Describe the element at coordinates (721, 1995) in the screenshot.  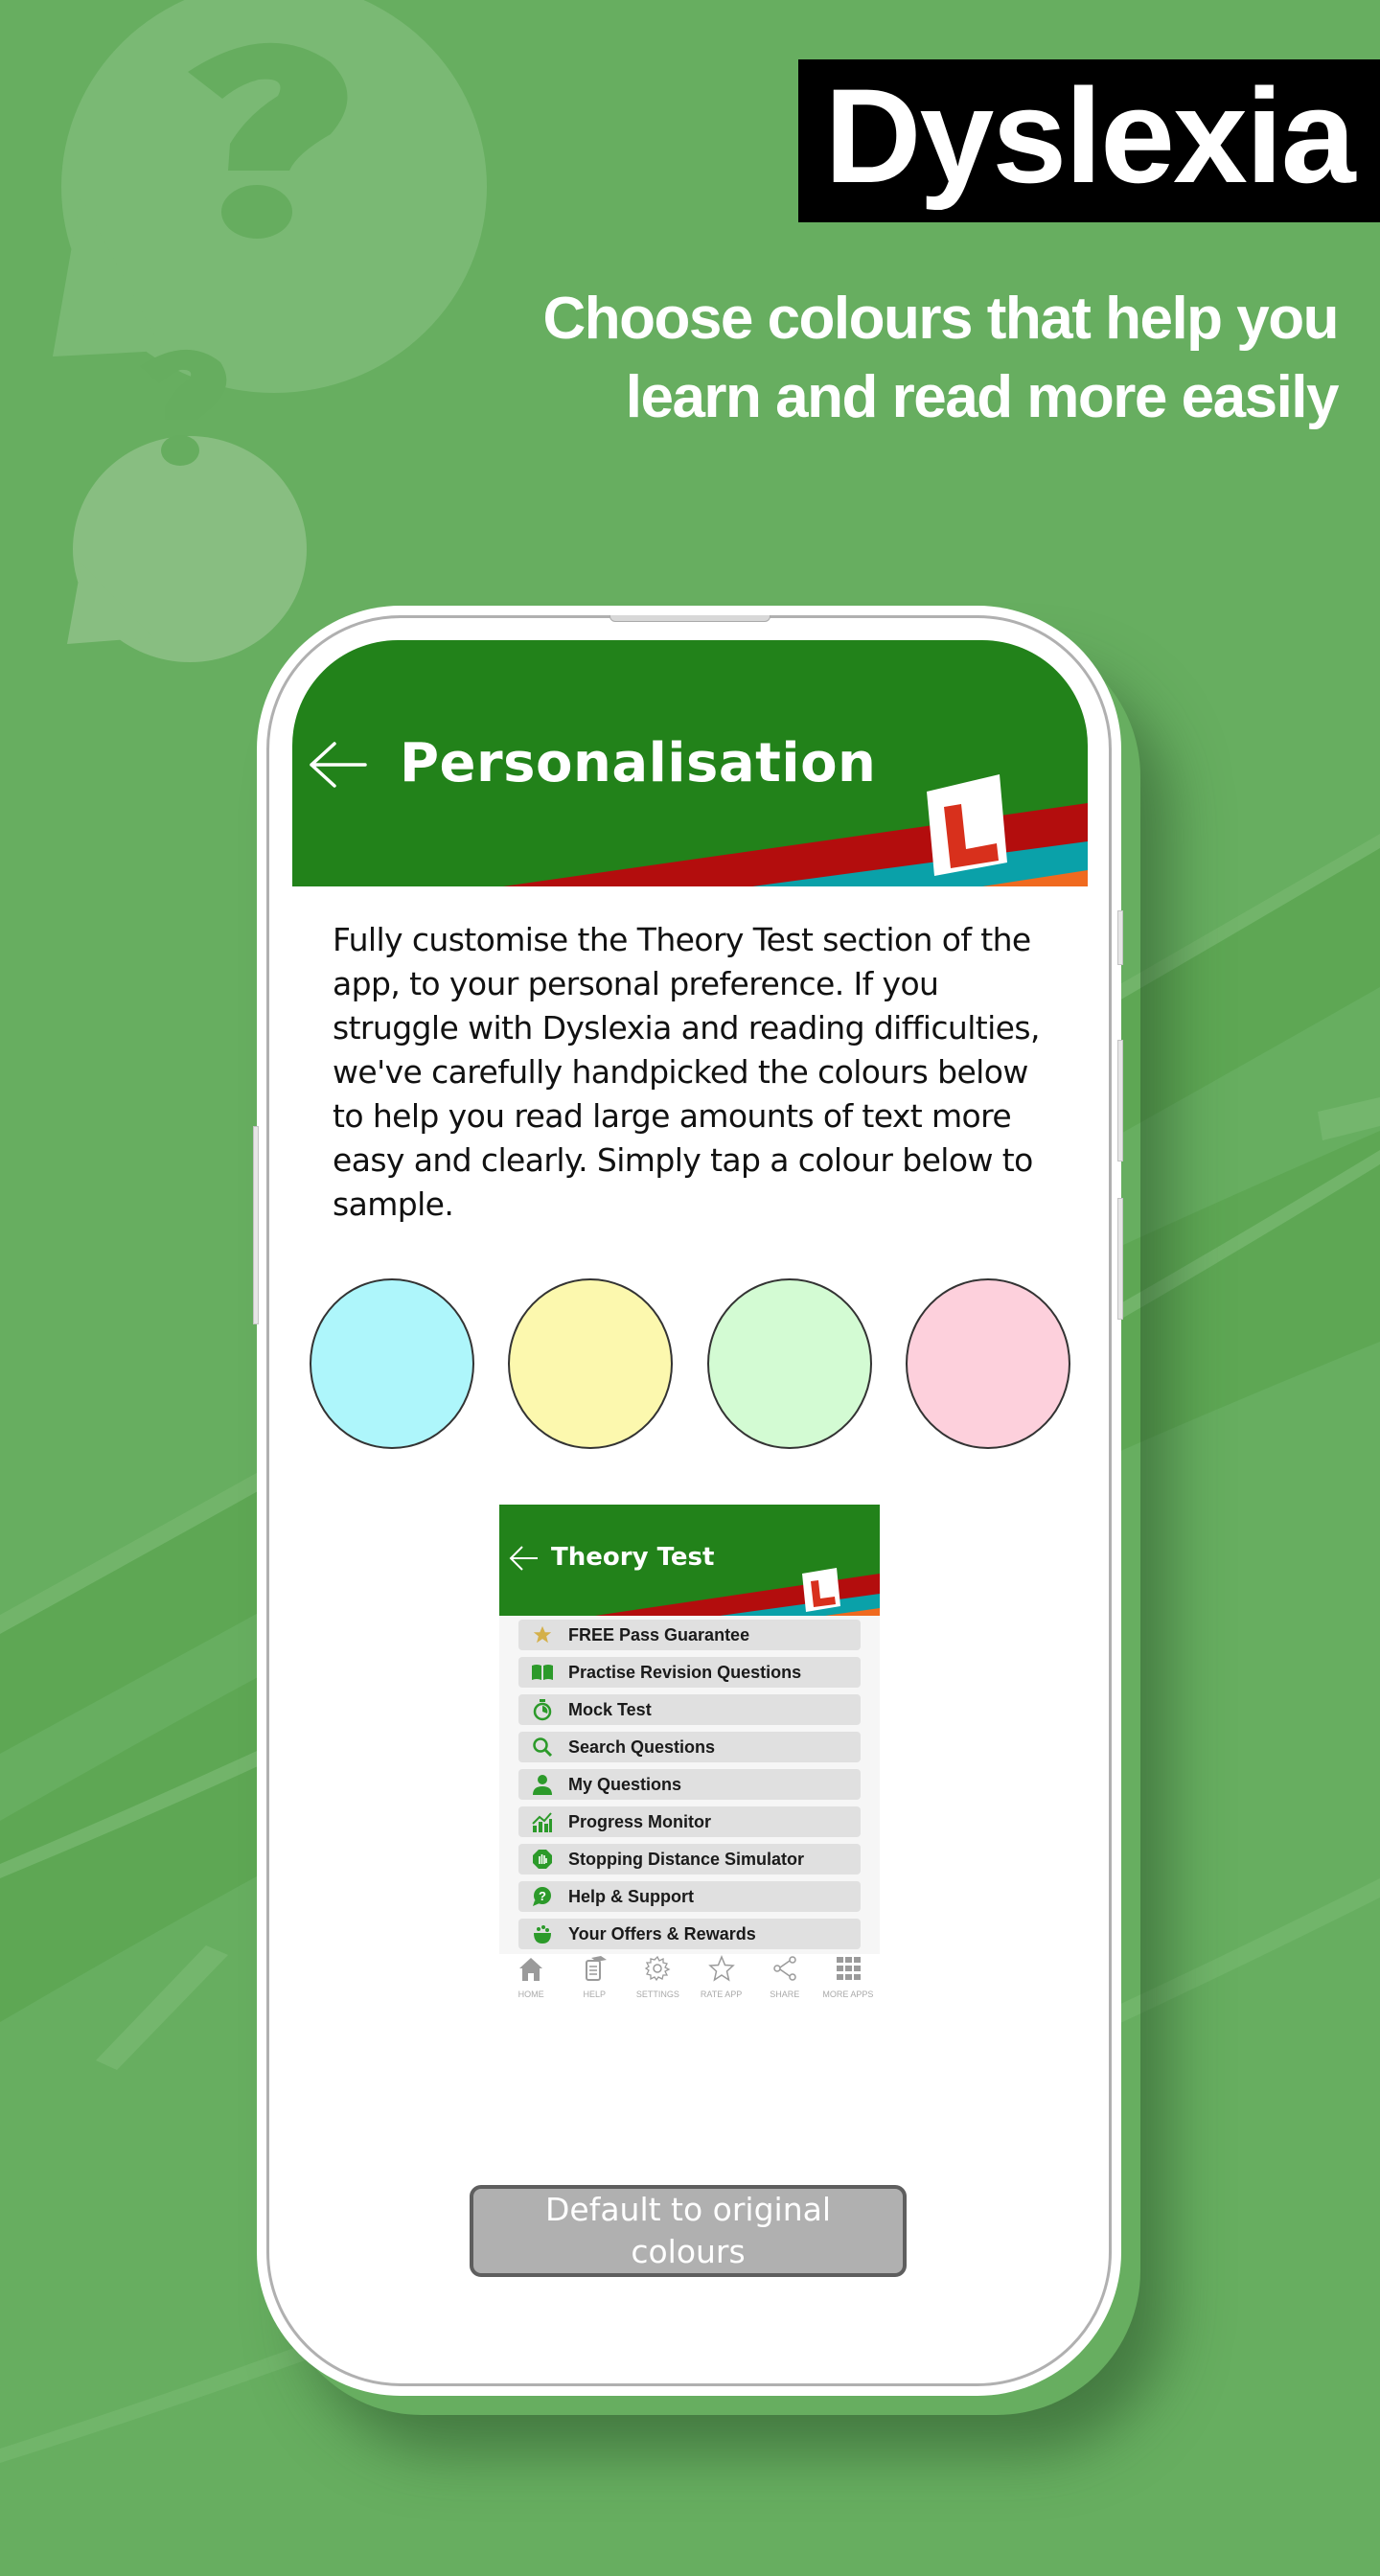
I see `preview-tab-label: RATE APP` at that location.